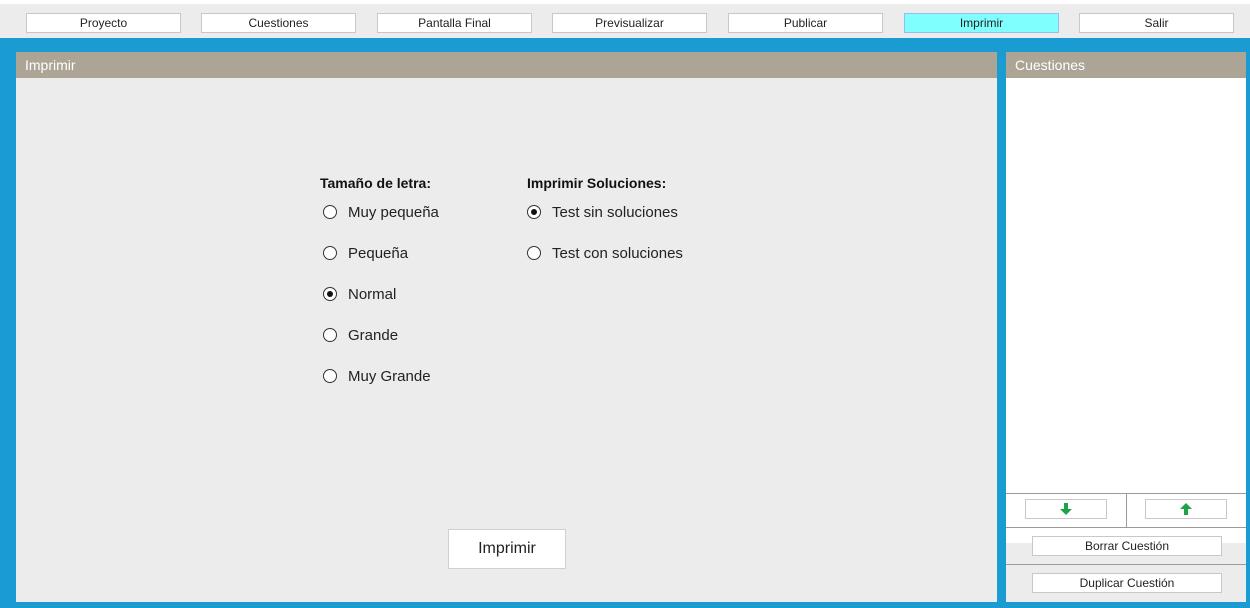  I want to click on arrow-down-icon, so click(1066, 509).